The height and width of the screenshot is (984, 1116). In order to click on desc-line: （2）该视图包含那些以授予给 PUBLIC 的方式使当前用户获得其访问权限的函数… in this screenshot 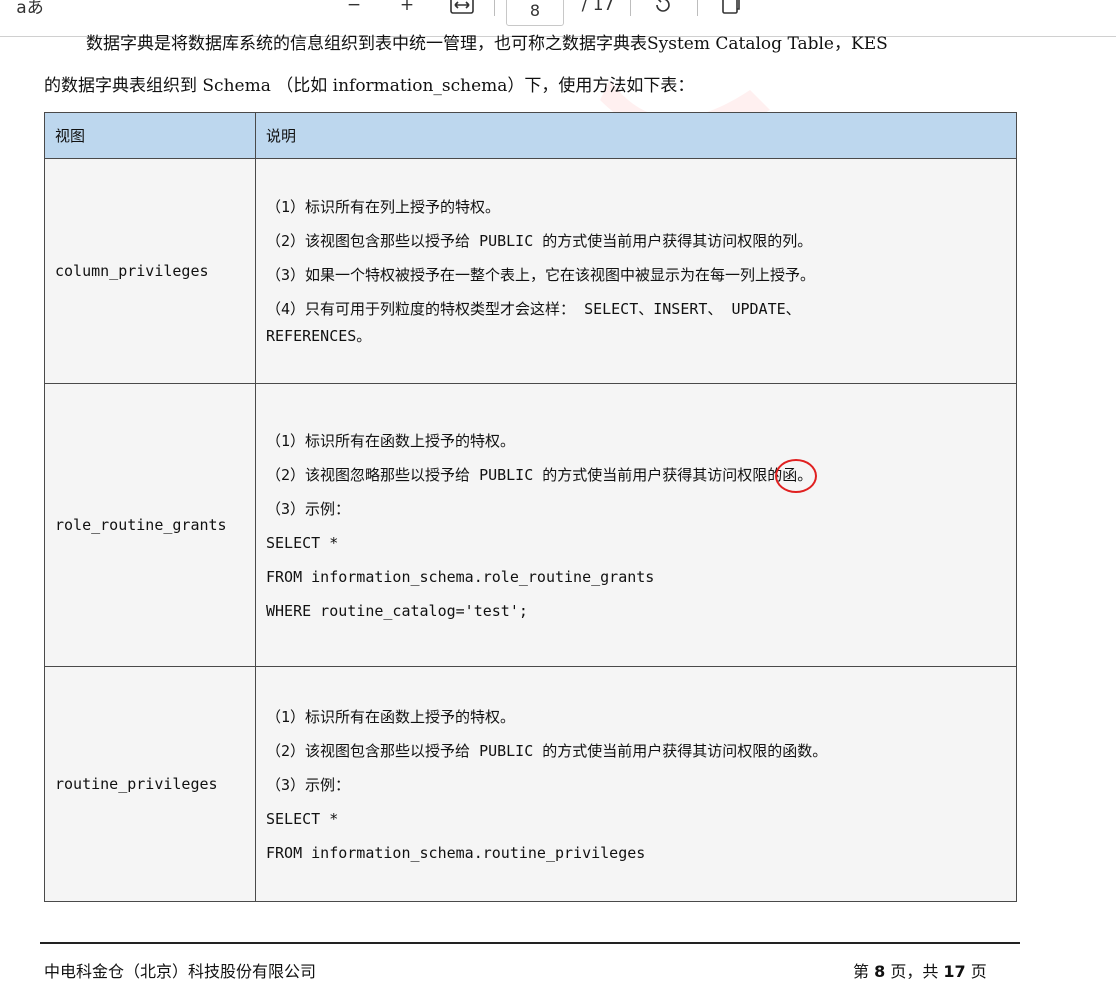, I will do `click(547, 750)`.